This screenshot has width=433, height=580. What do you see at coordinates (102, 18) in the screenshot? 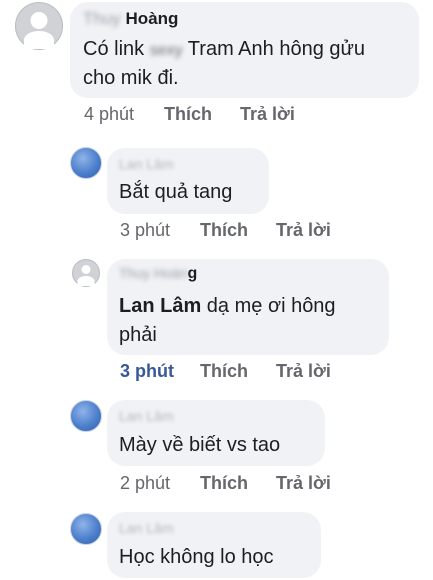
I see `blurred-name: Thuy` at bounding box center [102, 18].